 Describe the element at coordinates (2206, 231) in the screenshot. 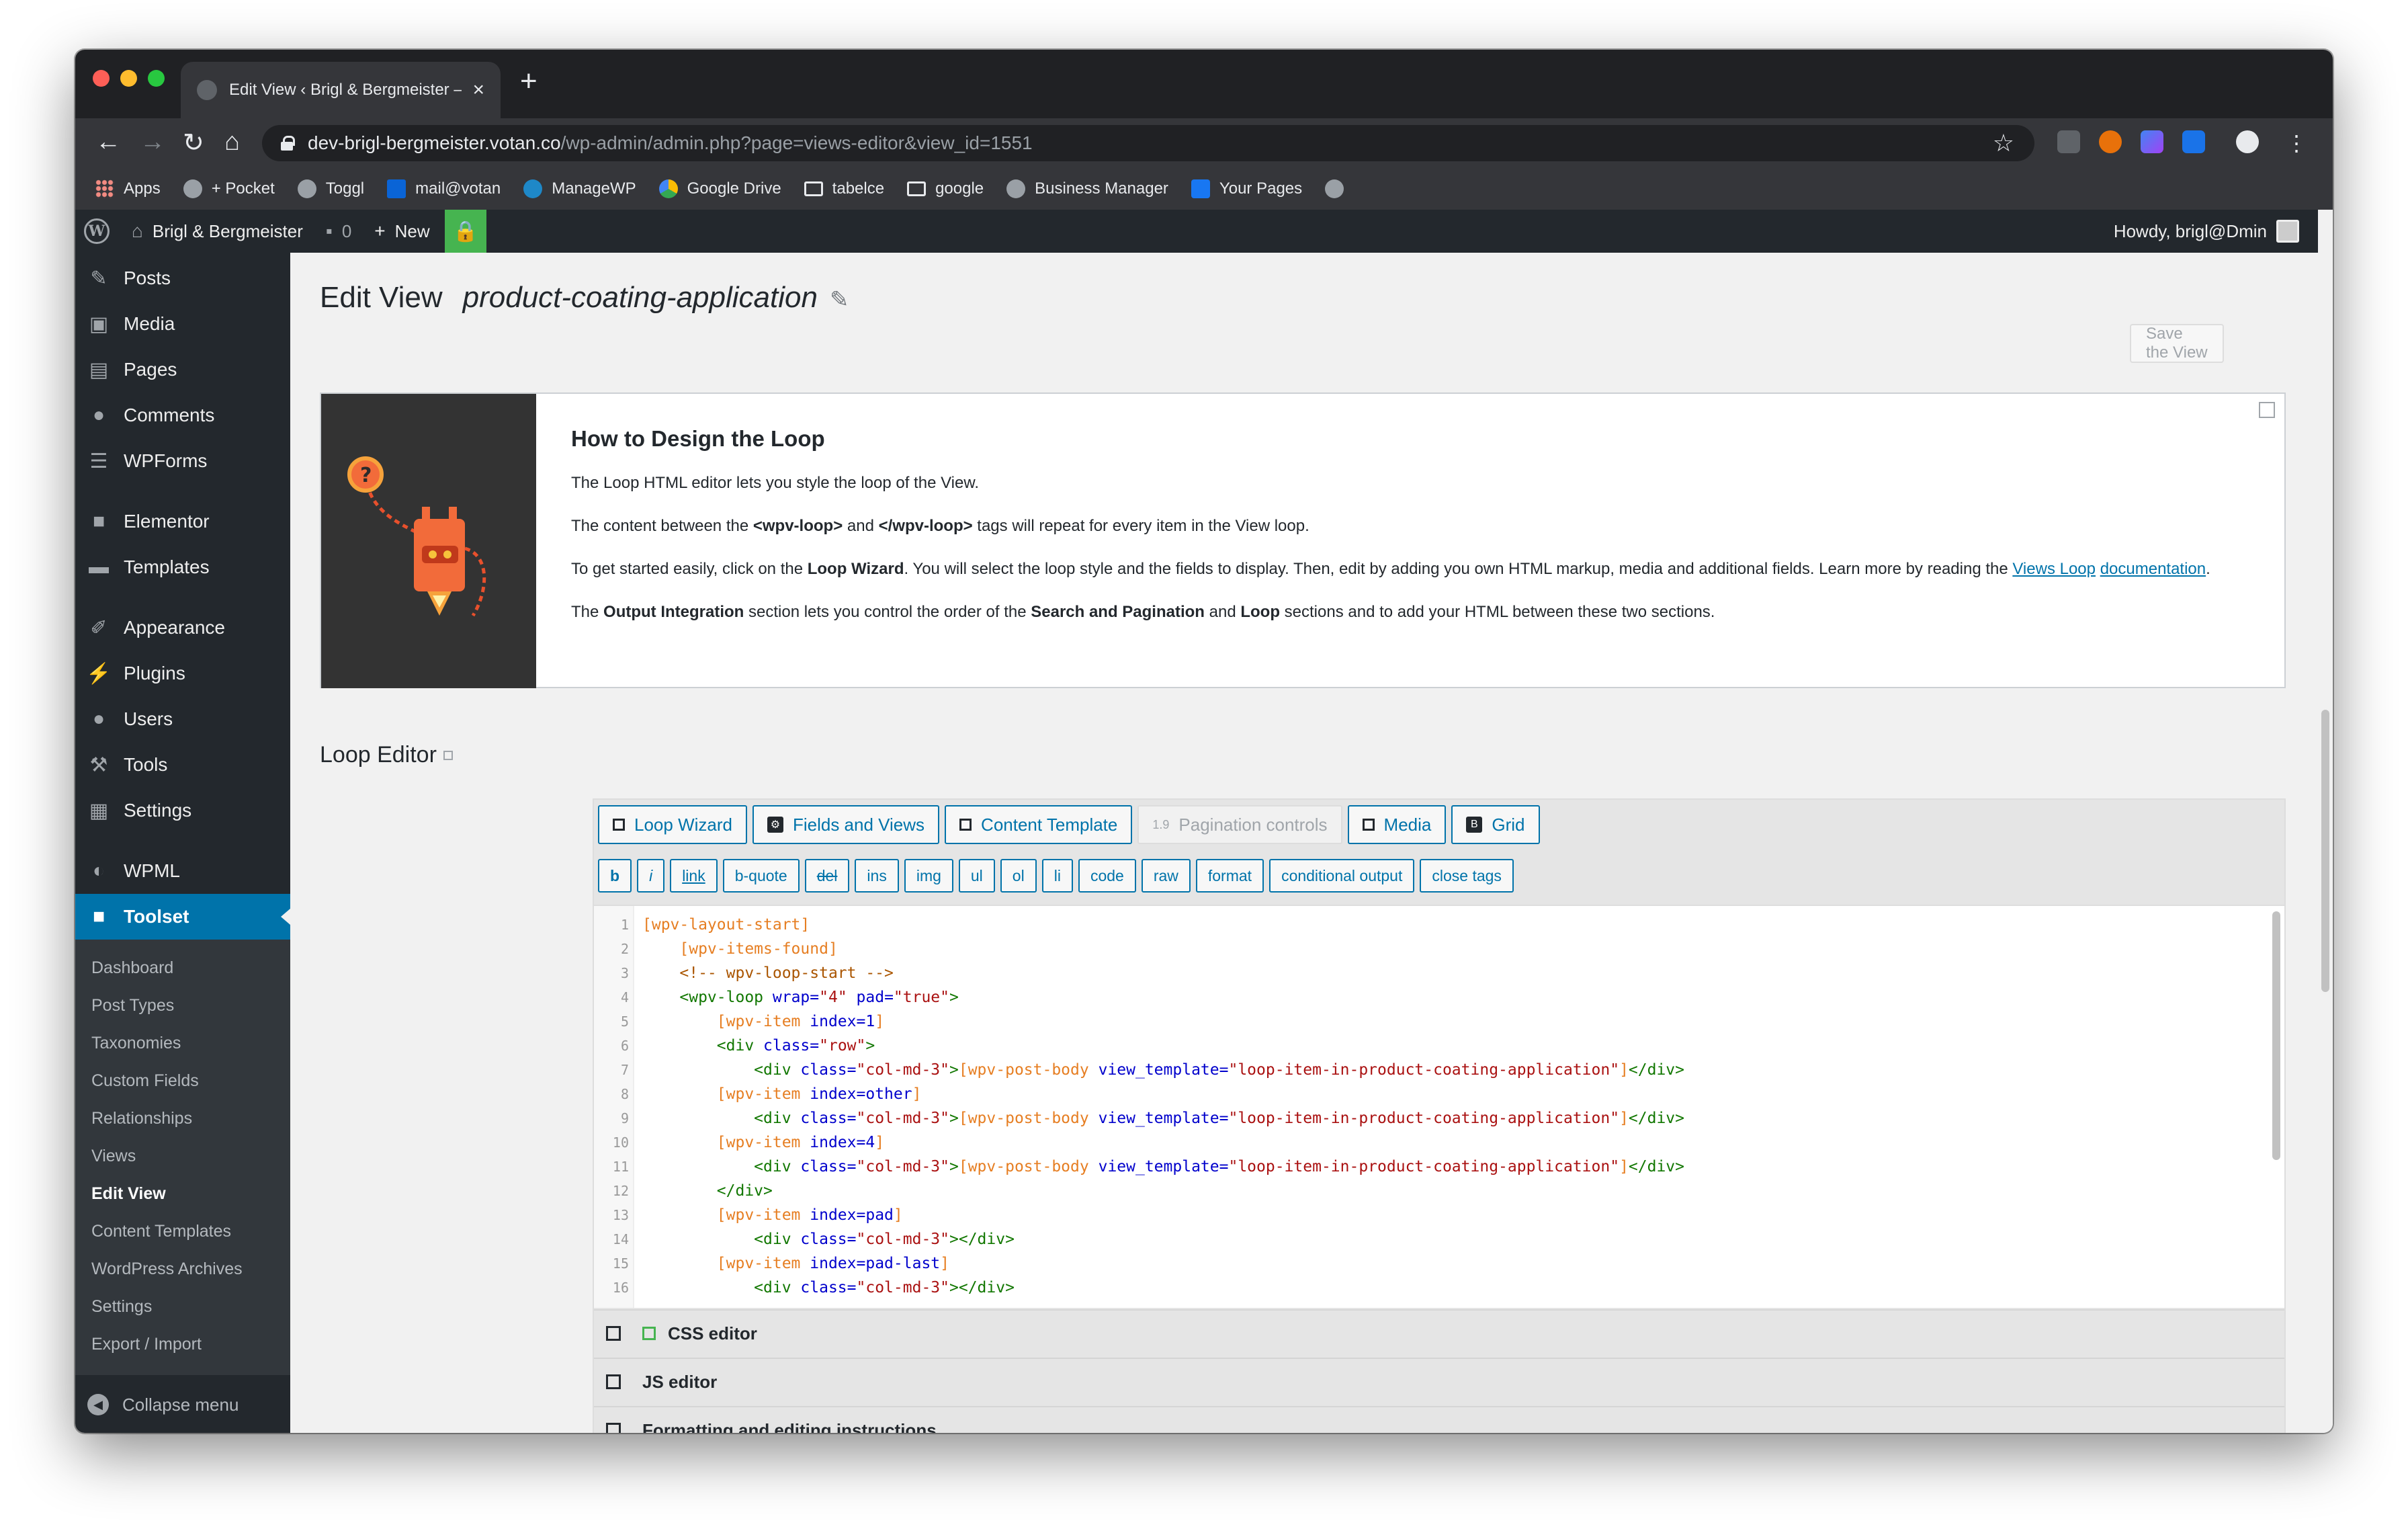

I see `admin-bar-account: Howdy, brigl@Dmin` at that location.